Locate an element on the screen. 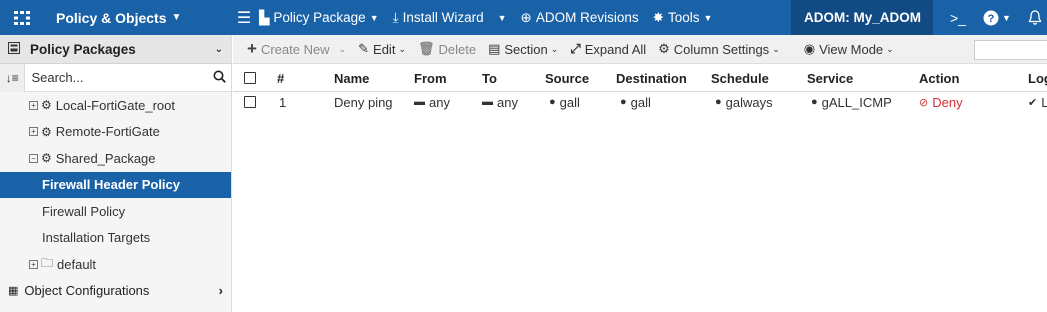  edit-button: ✎ Edit ⌄ is located at coordinates (382, 49).